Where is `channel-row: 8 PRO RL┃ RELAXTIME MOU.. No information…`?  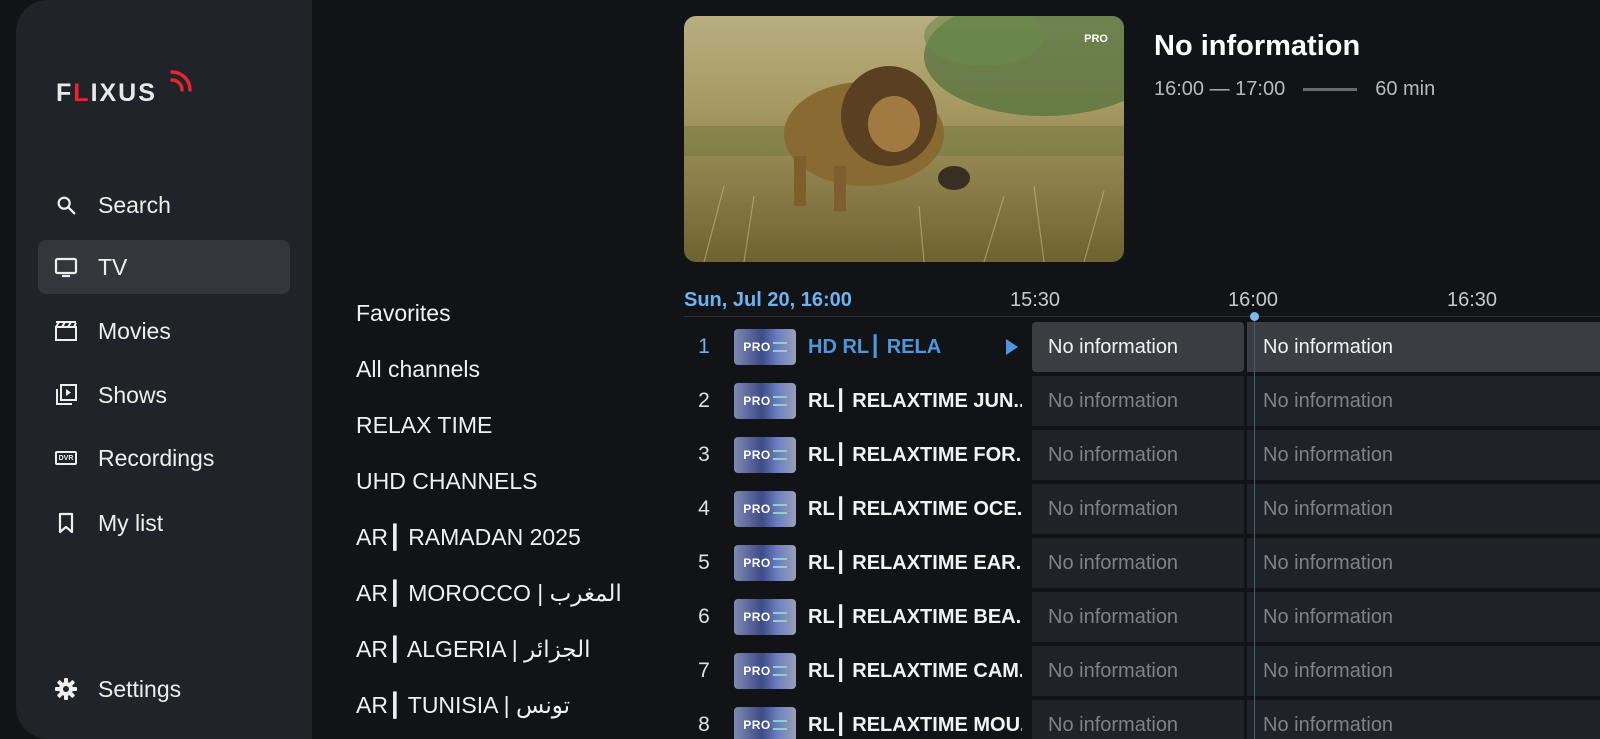 channel-row: 8 PRO RL┃ RELAXTIME MOU.. No information… is located at coordinates (1142, 719).